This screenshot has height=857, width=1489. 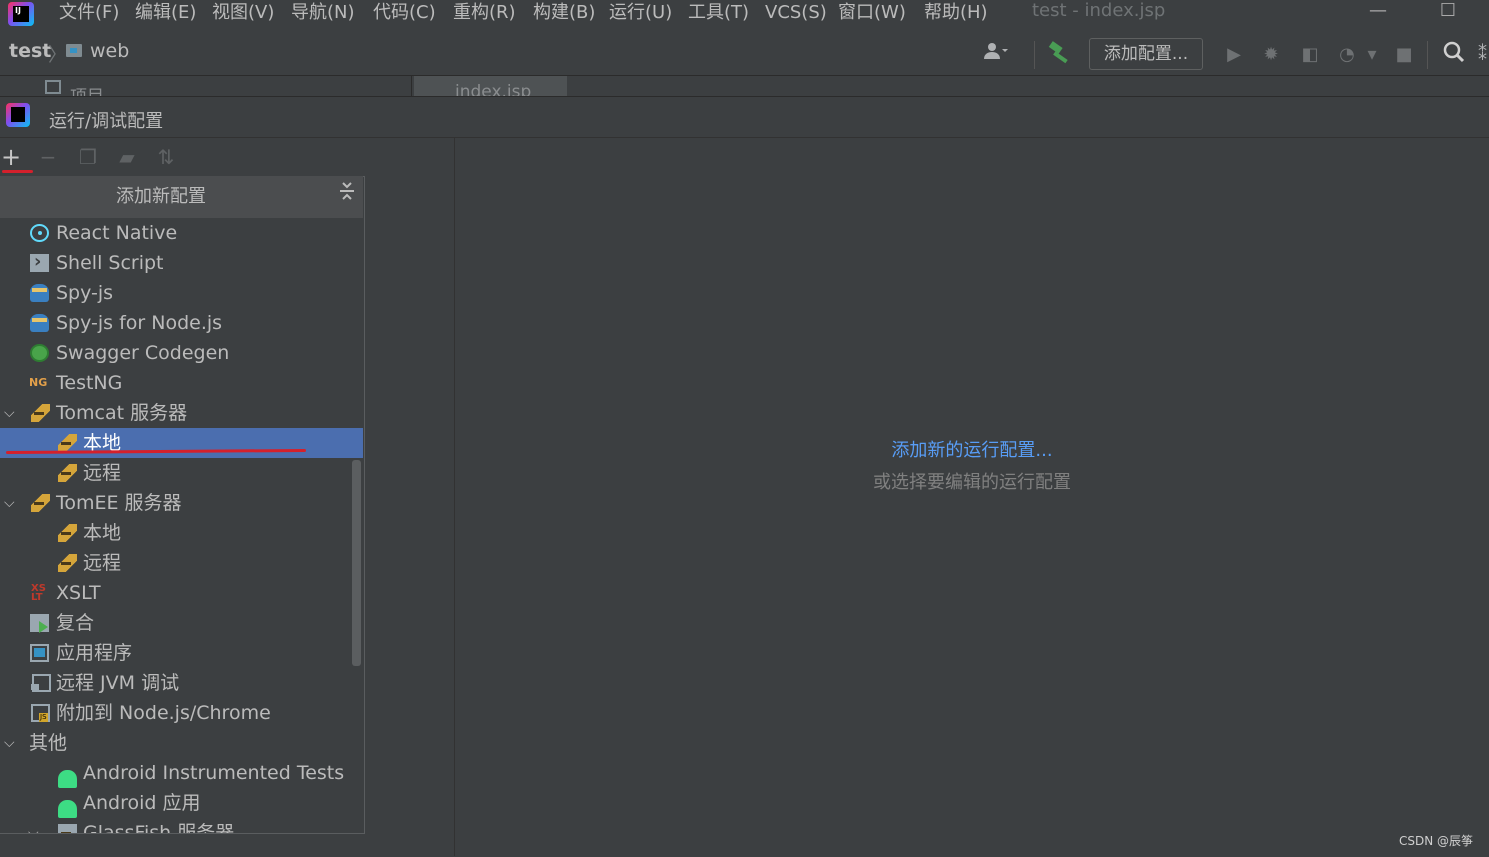 I want to click on list-item-label: XSLT, so click(x=78, y=593).